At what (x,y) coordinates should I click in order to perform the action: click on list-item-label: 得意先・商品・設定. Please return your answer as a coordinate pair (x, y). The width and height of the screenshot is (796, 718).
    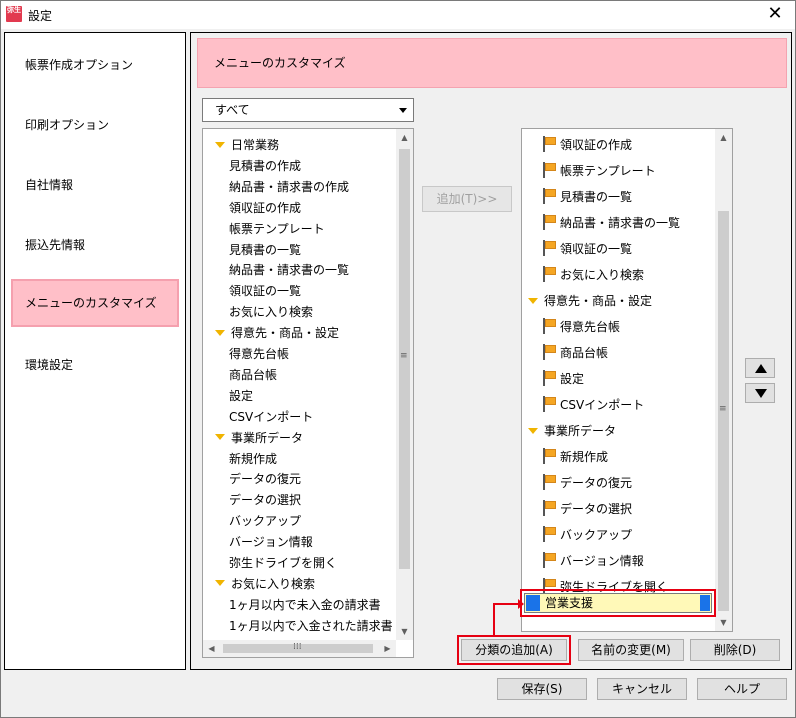
    Looking at the image, I should click on (598, 301).